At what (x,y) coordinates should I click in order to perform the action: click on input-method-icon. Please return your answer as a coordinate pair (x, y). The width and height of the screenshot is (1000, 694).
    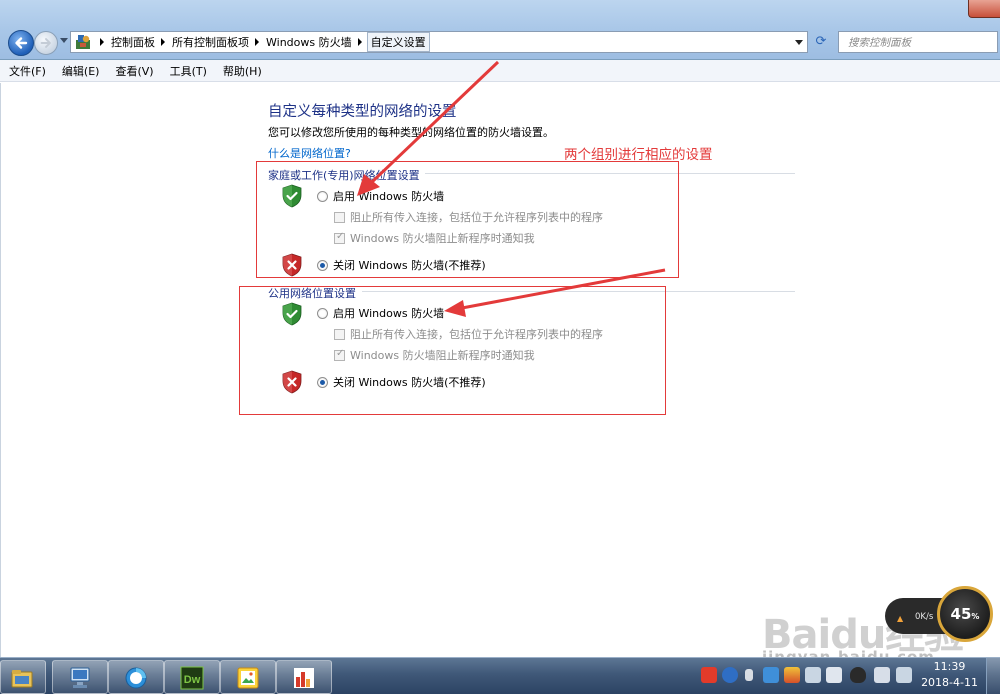
    Looking at the image, I should click on (709, 675).